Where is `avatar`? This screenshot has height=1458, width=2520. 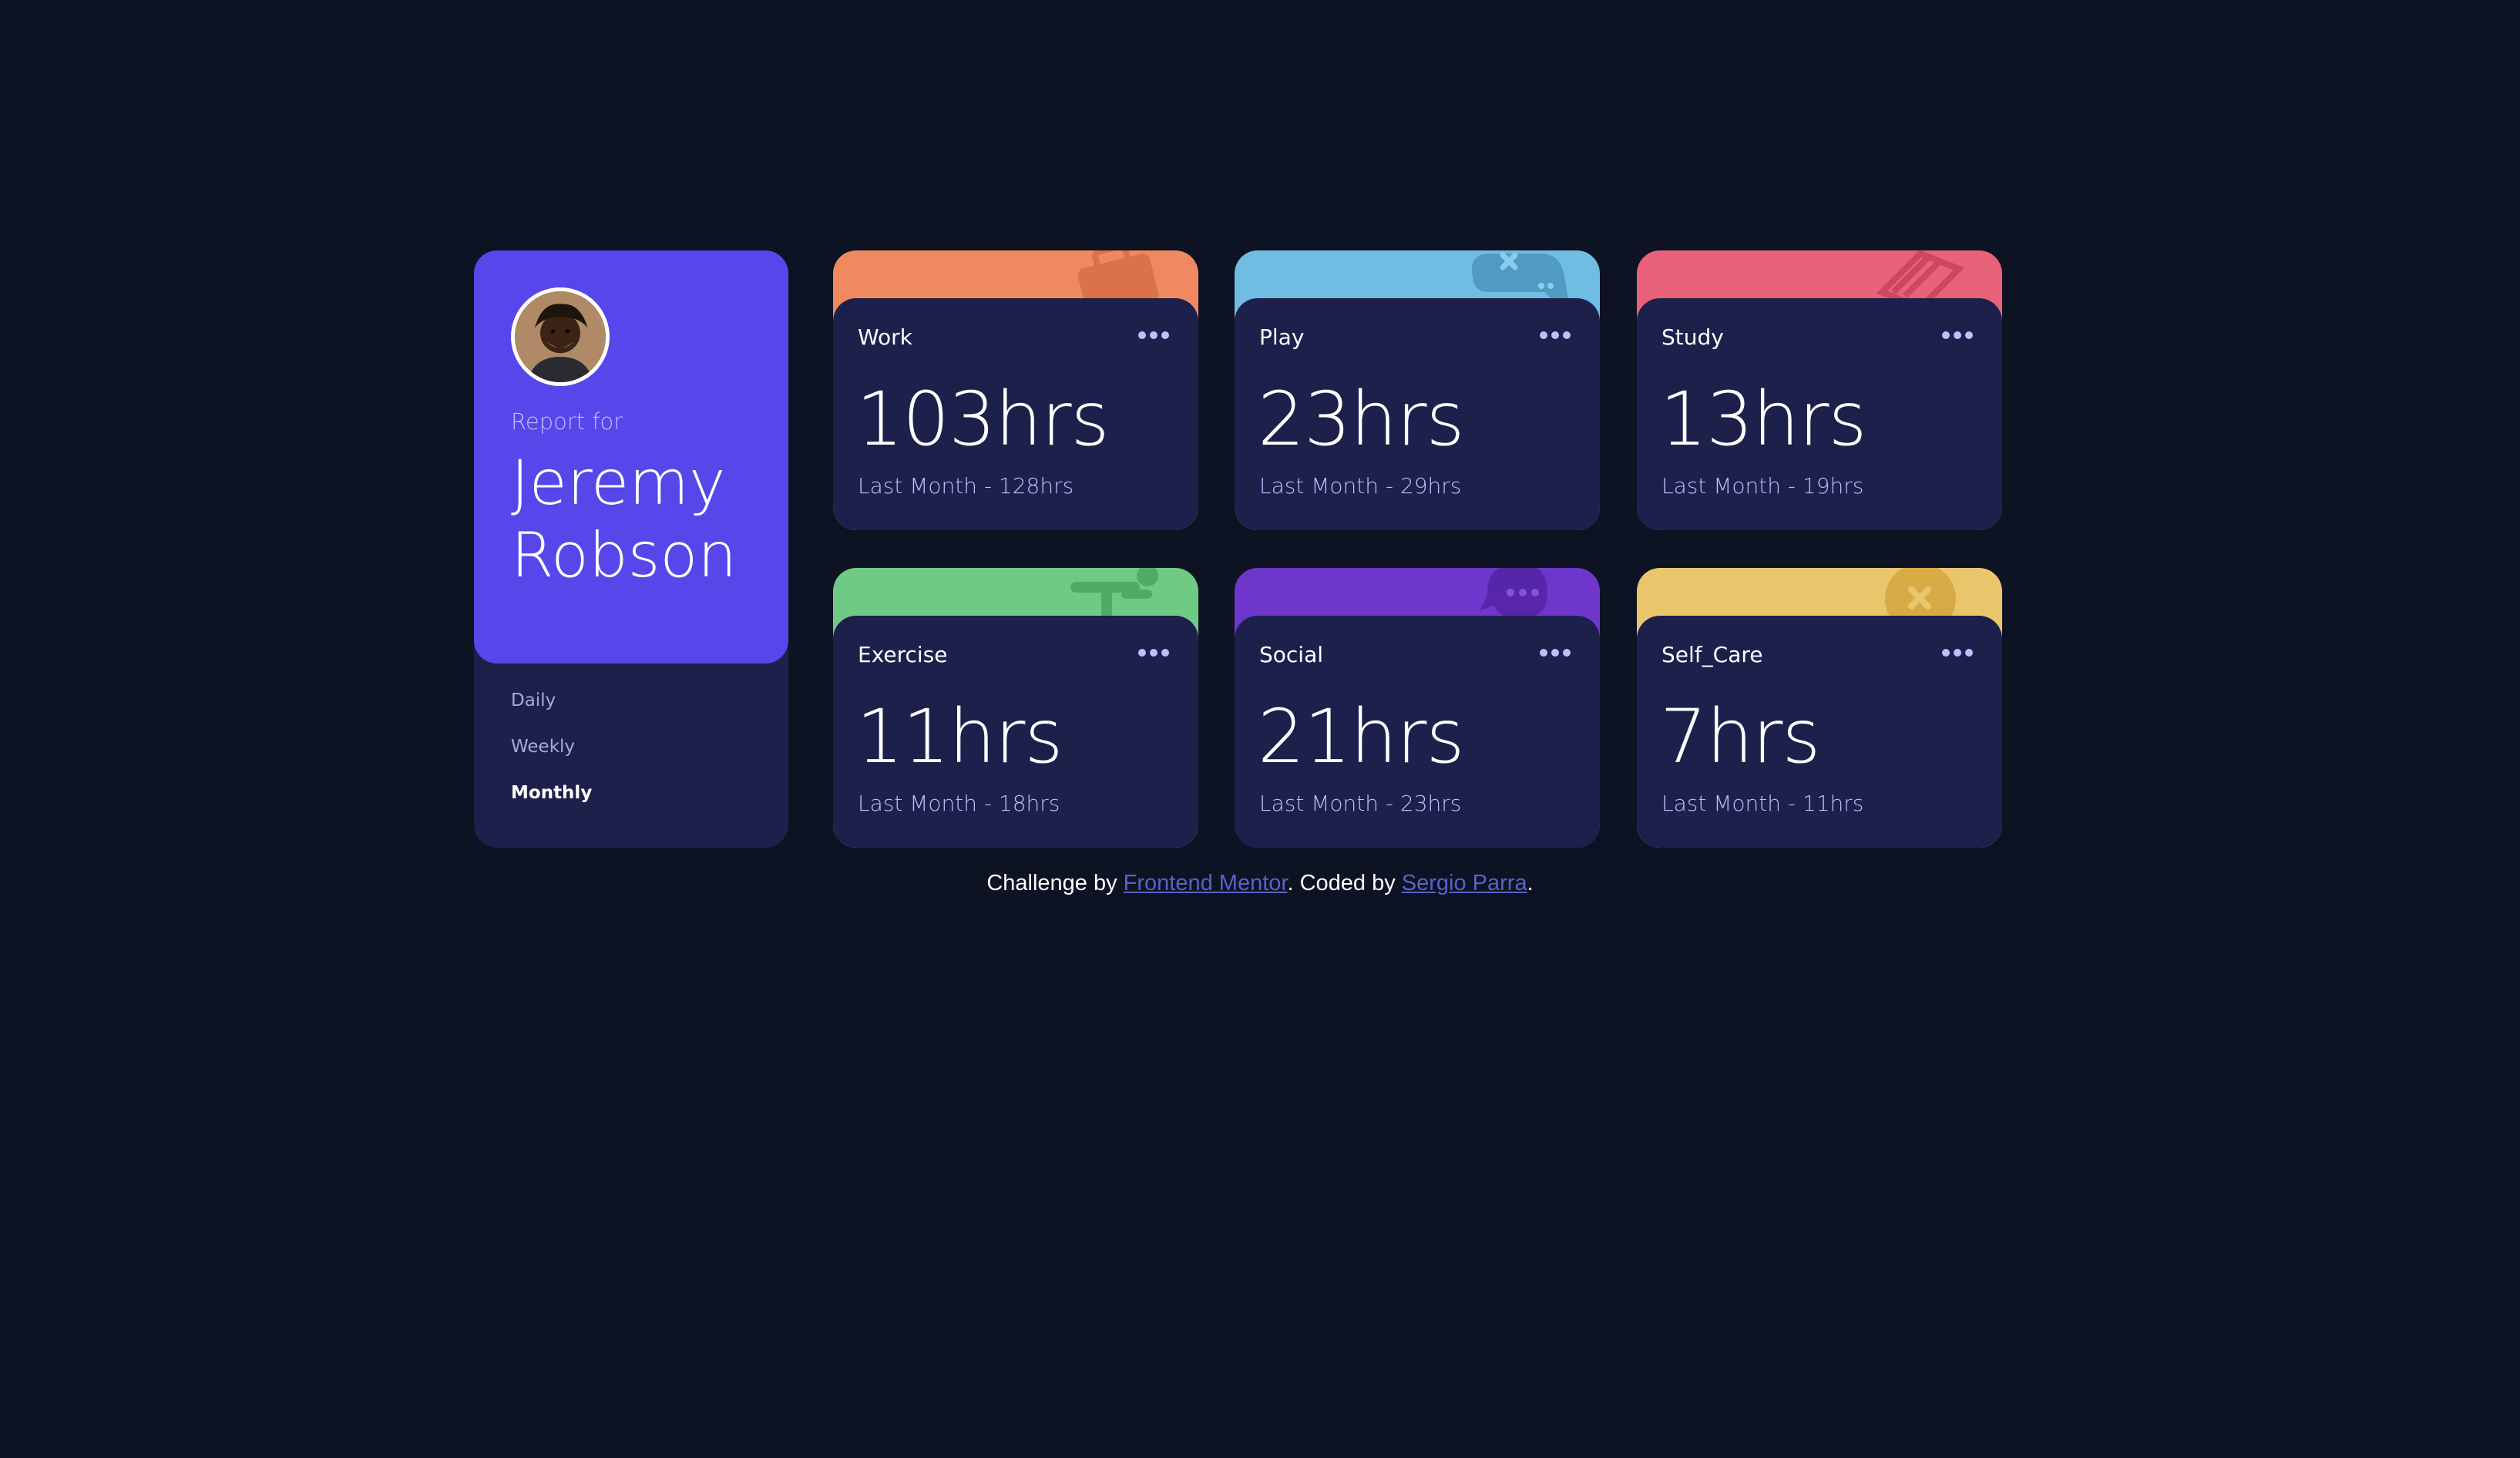 avatar is located at coordinates (561, 336).